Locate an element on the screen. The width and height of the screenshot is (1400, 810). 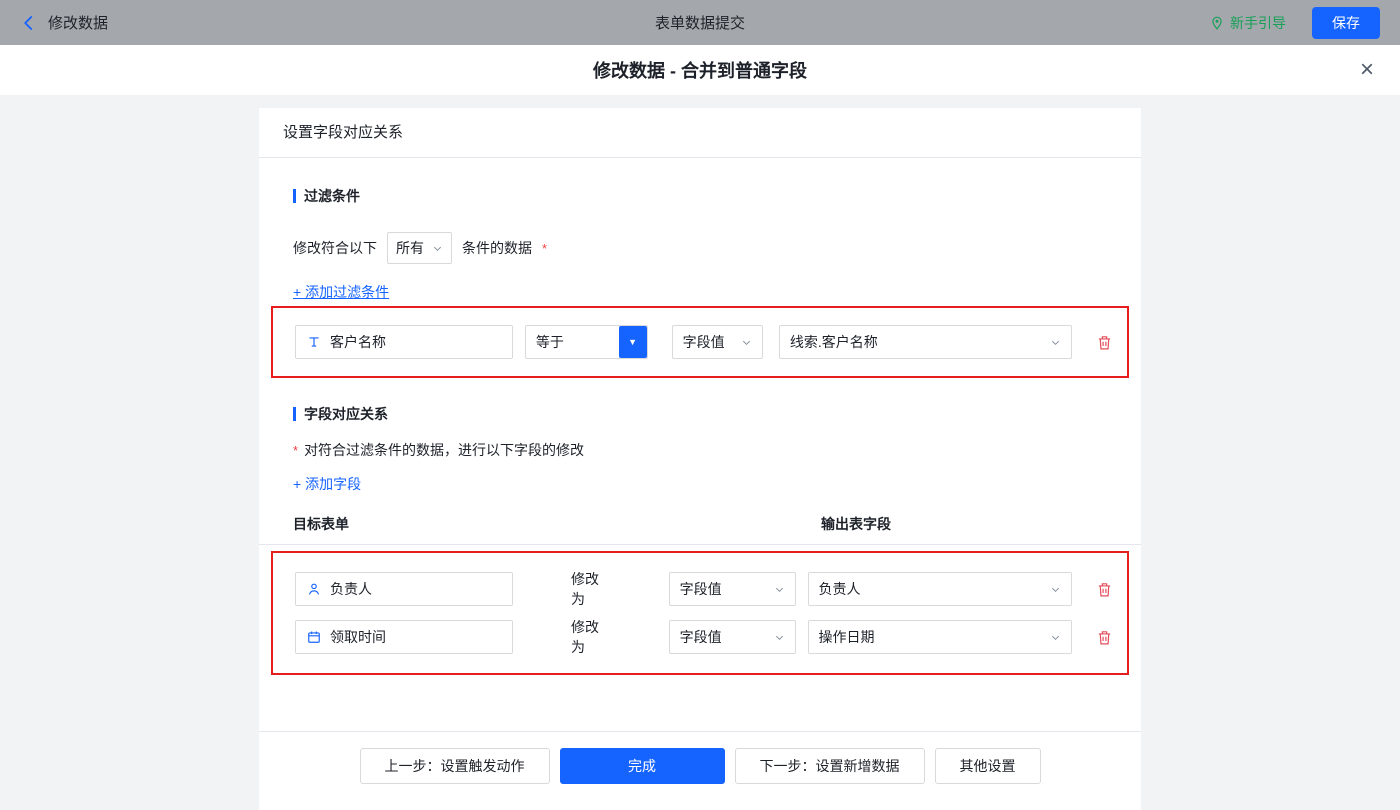
filter-condition-row: 客户名称 等于 ▼ 字段值 线索.客户名称 is located at coordinates (704, 342).